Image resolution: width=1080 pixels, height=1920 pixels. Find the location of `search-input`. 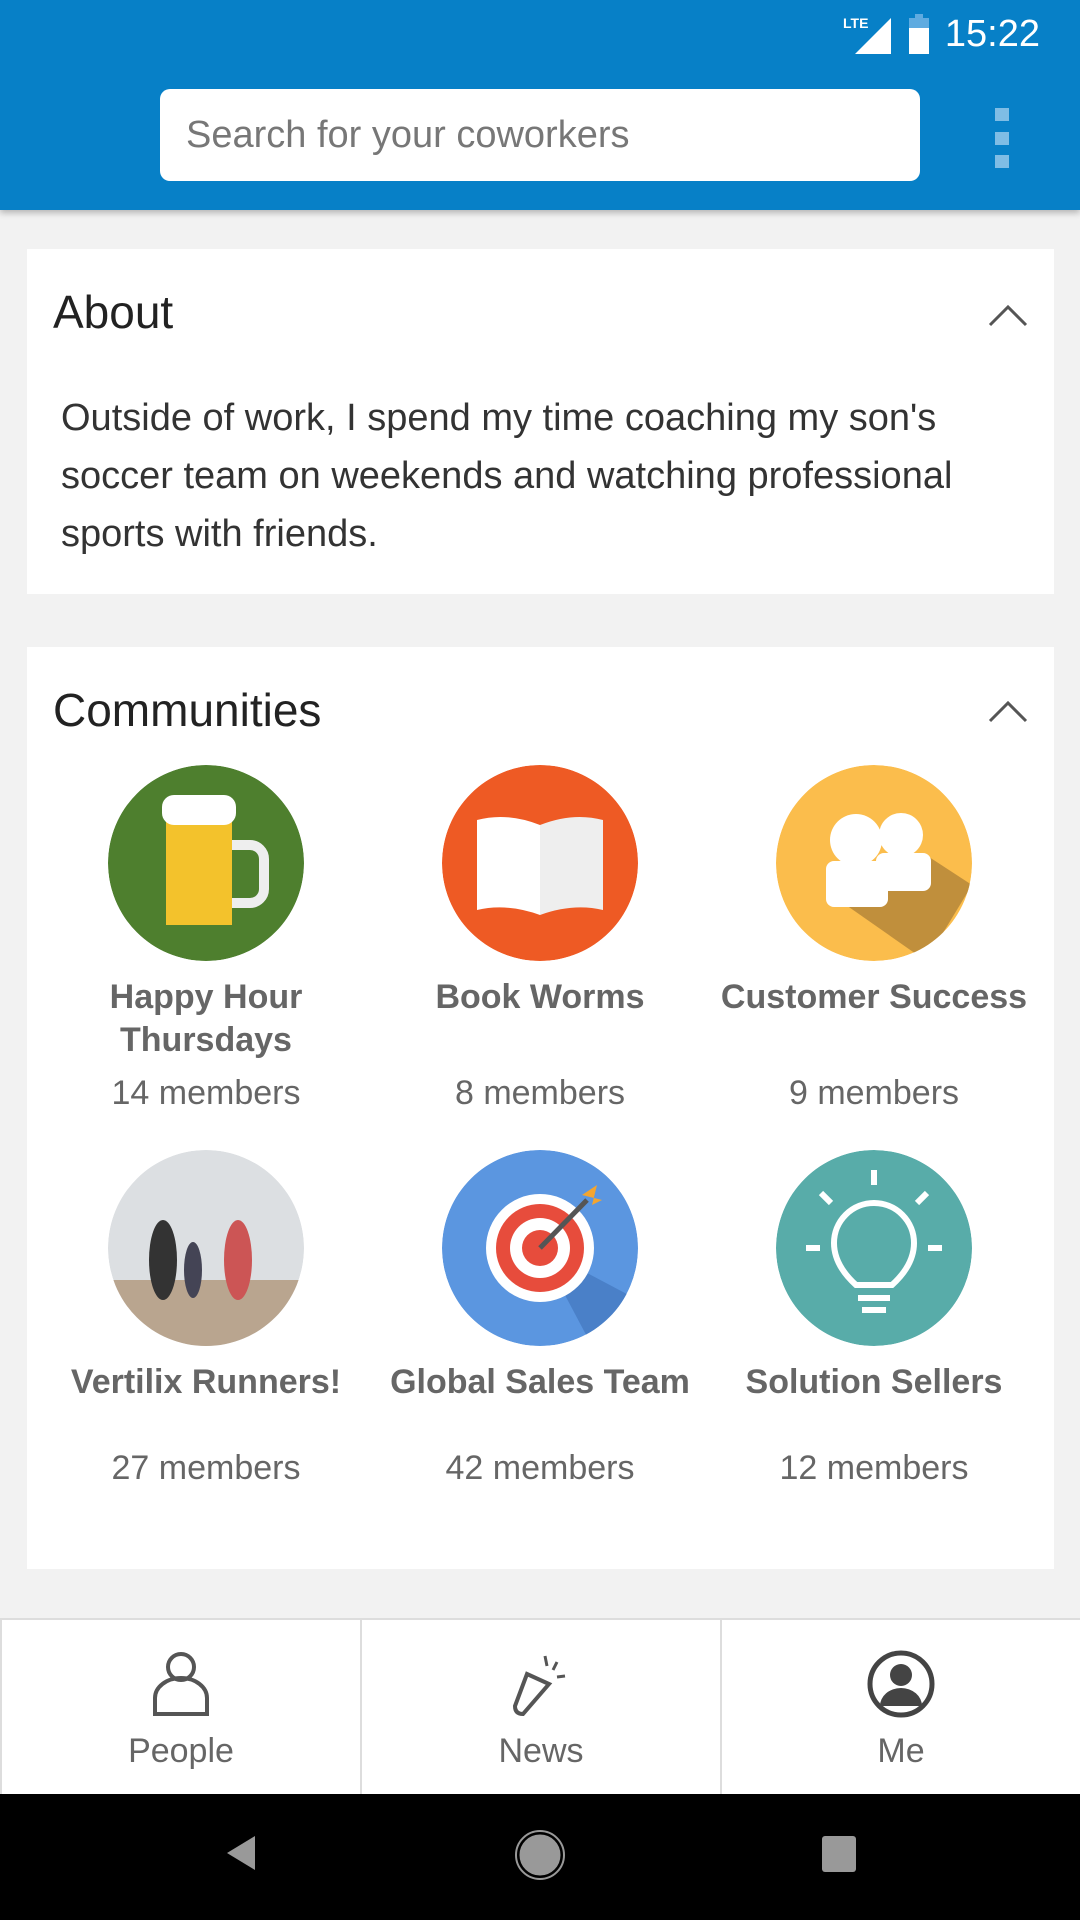

search-input is located at coordinates (540, 135).